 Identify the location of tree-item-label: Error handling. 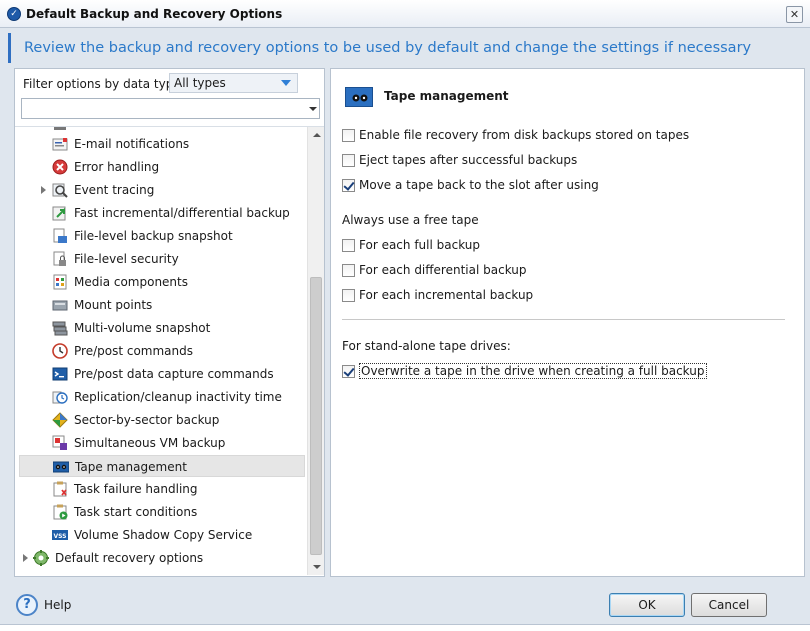
(117, 167).